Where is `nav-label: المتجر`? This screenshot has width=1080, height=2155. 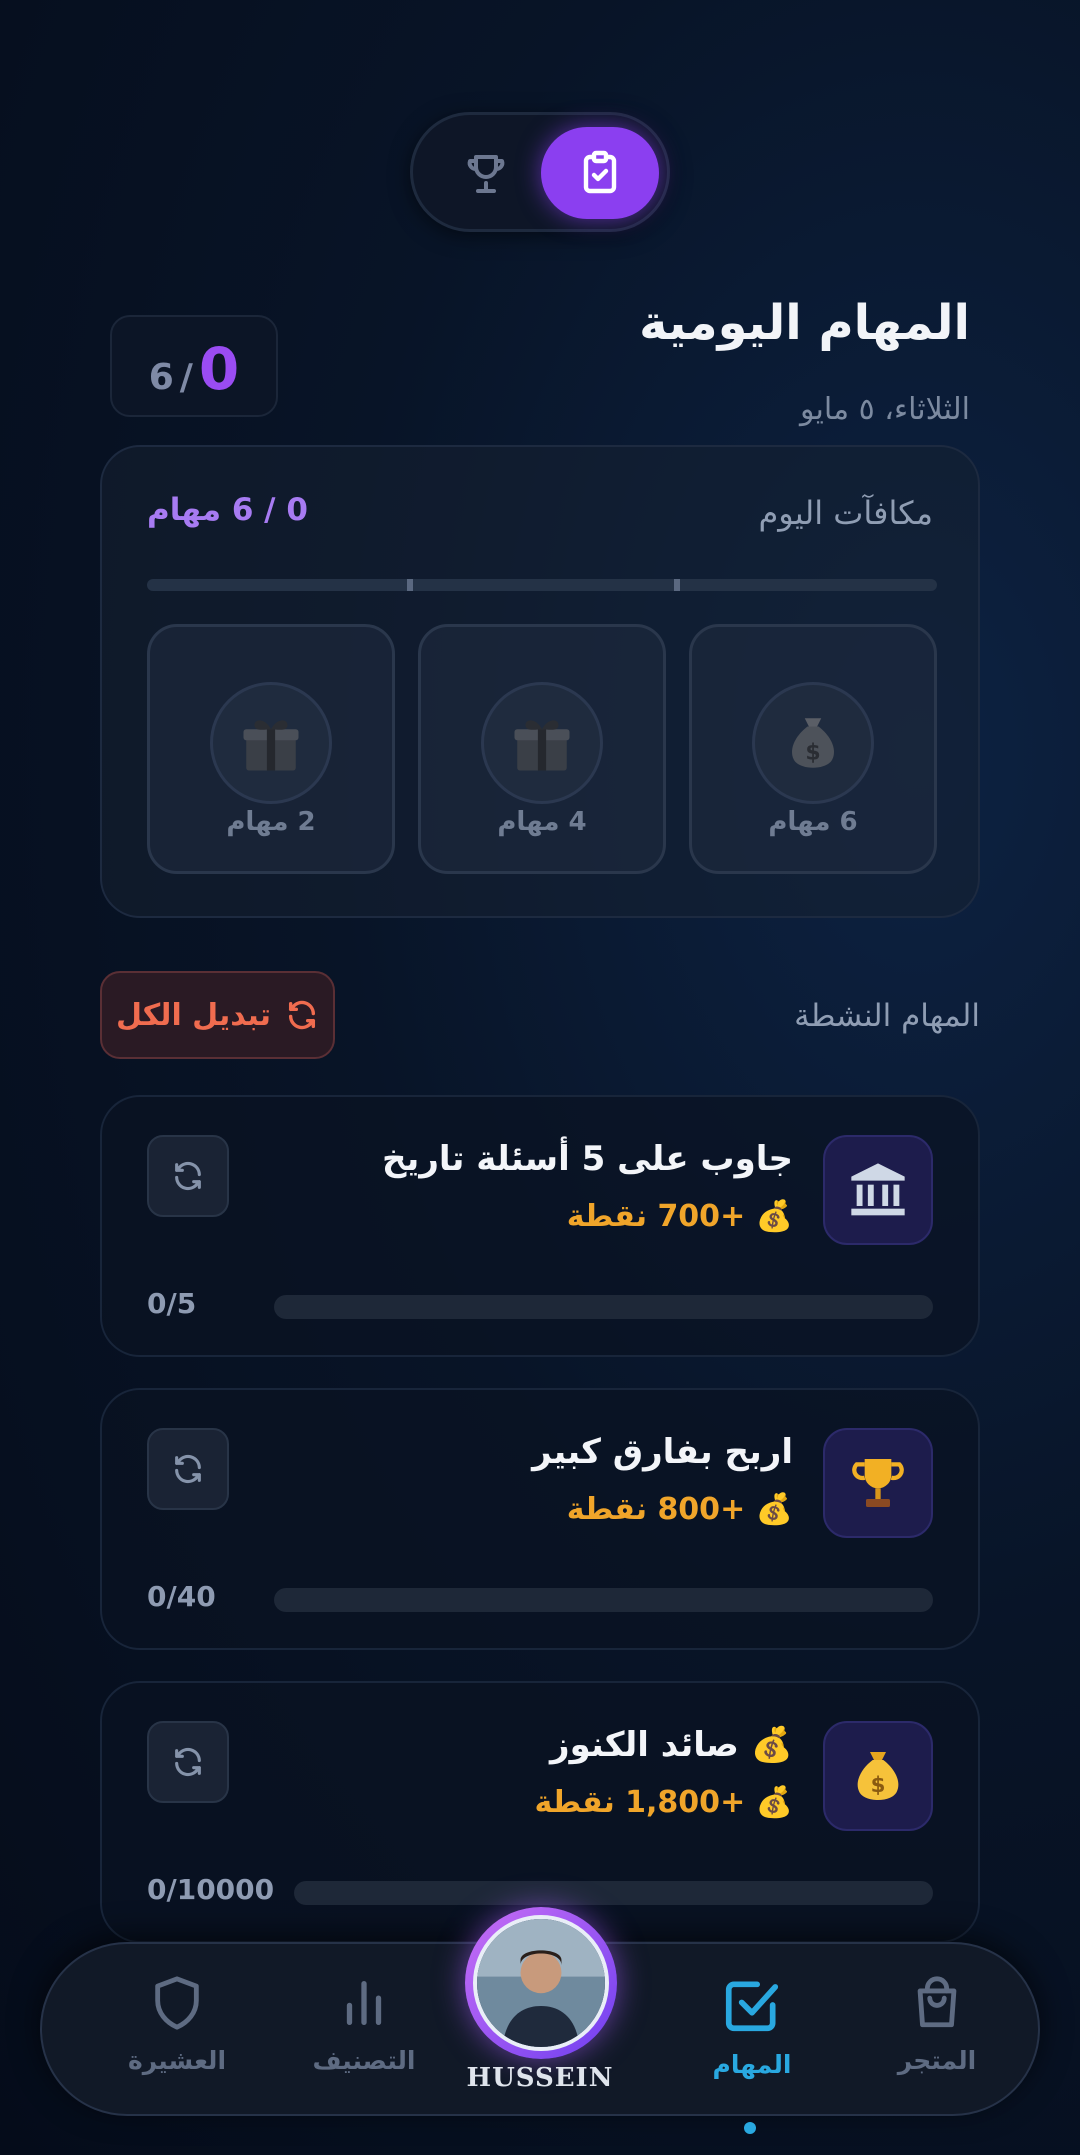 nav-label: المتجر is located at coordinates (937, 2060).